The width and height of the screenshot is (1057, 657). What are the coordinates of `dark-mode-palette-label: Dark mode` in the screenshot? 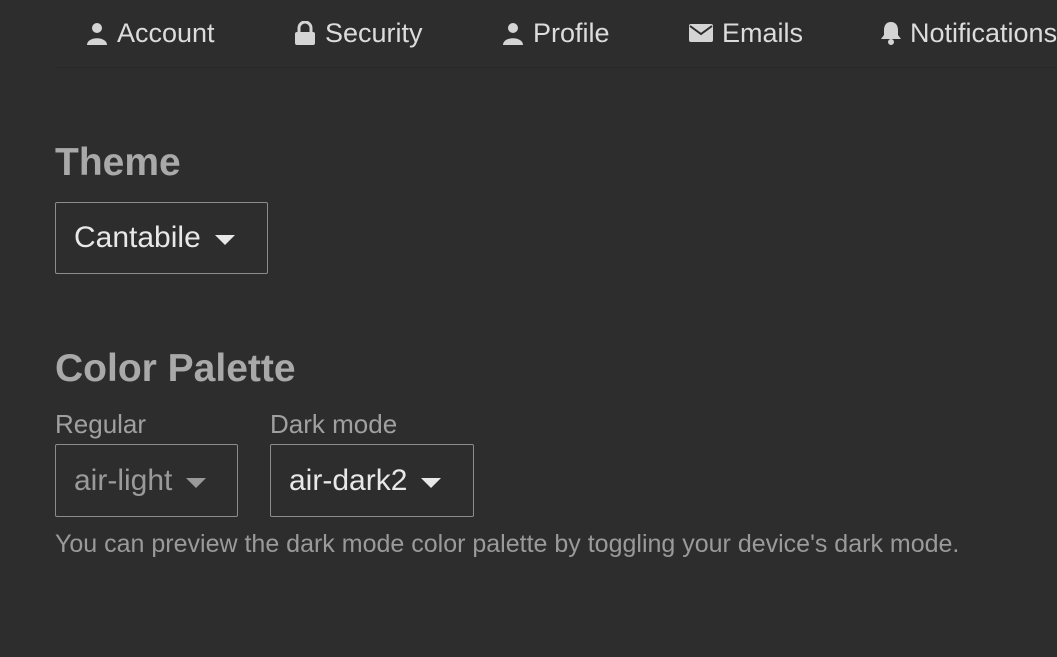 It's located at (334, 424).